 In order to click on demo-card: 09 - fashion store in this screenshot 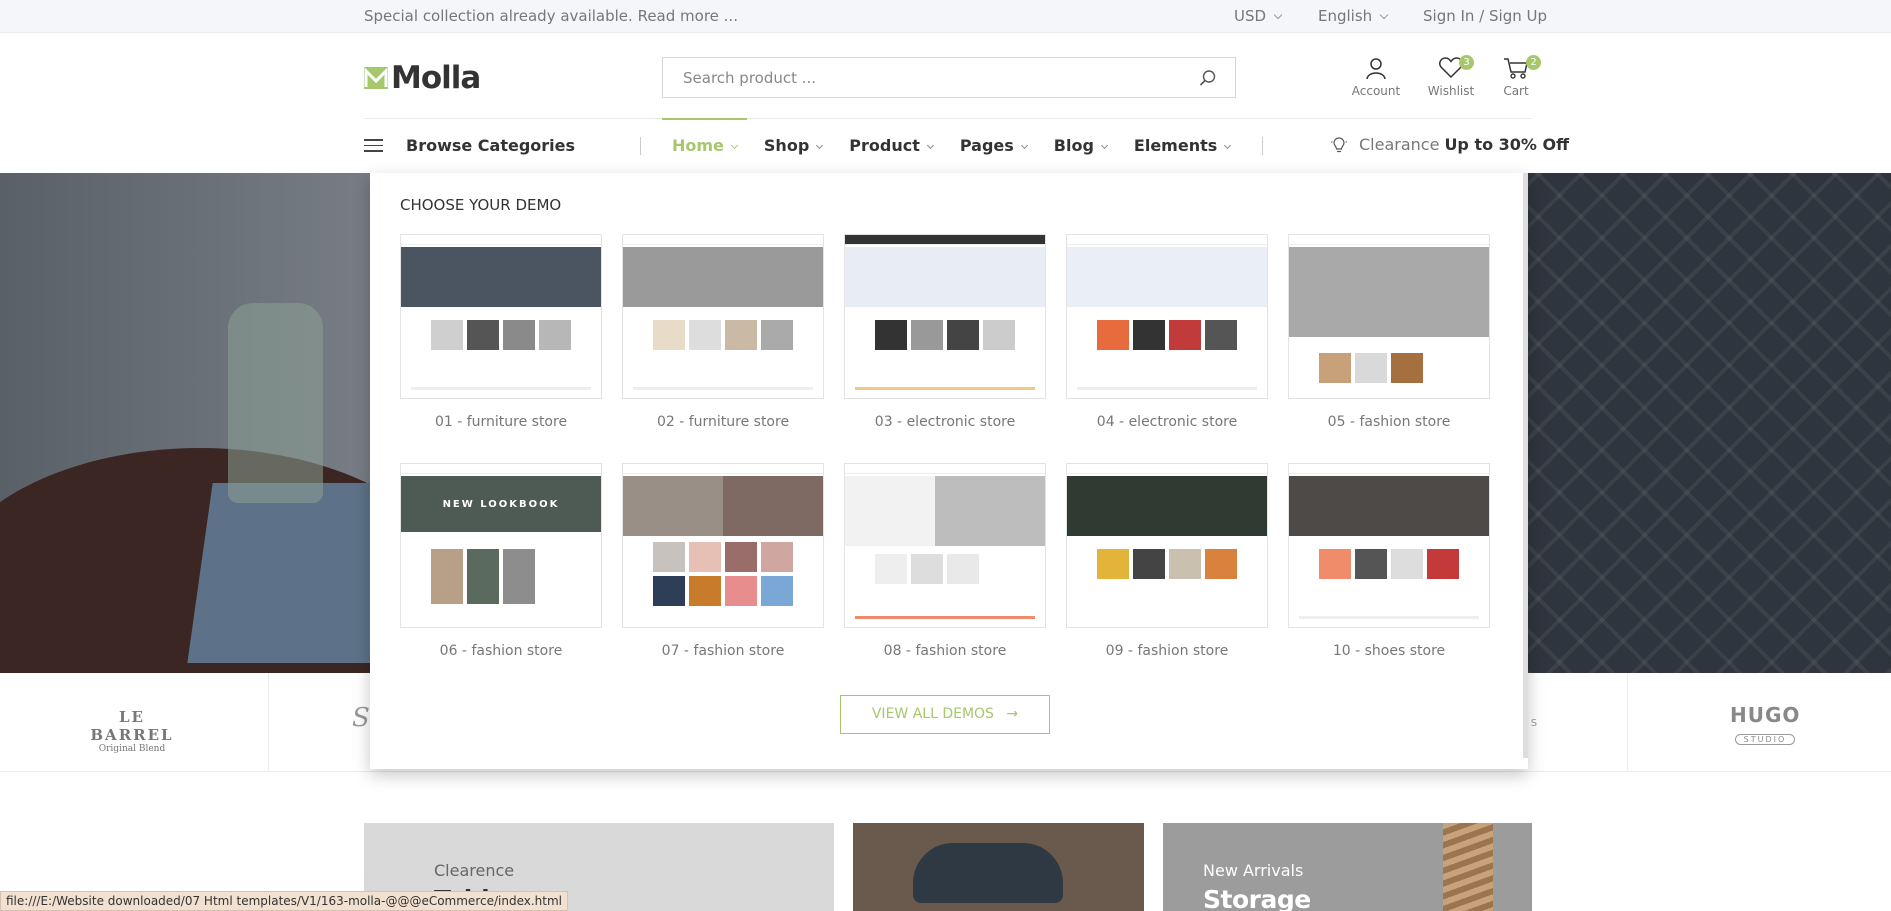, I will do `click(1167, 561)`.